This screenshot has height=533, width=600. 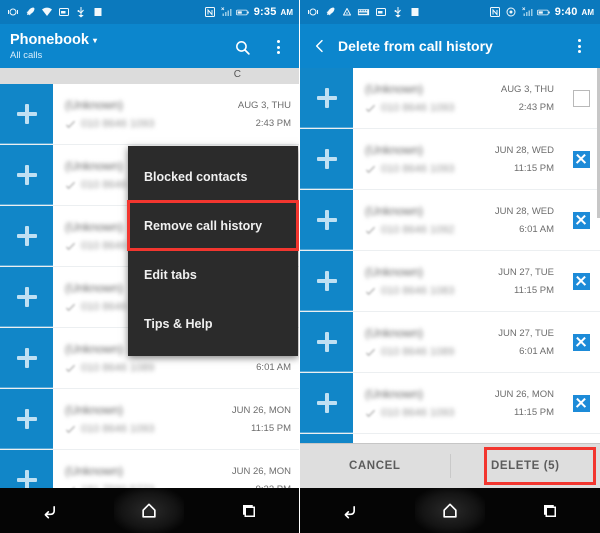 I want to click on battery-icon, so click(x=414, y=12).